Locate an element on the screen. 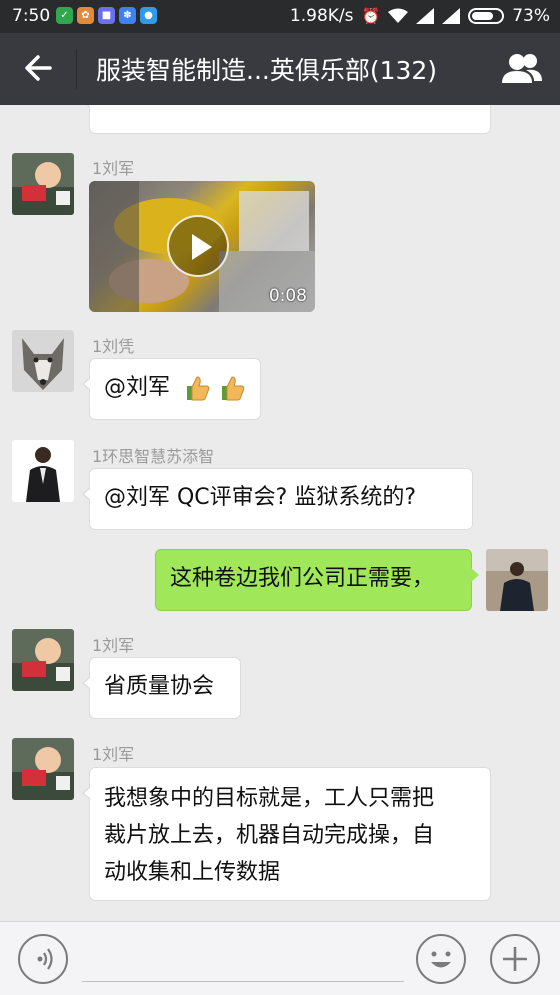  notification-icons: ✓ ✿ ■ ✽ ● is located at coordinates (106, 15).